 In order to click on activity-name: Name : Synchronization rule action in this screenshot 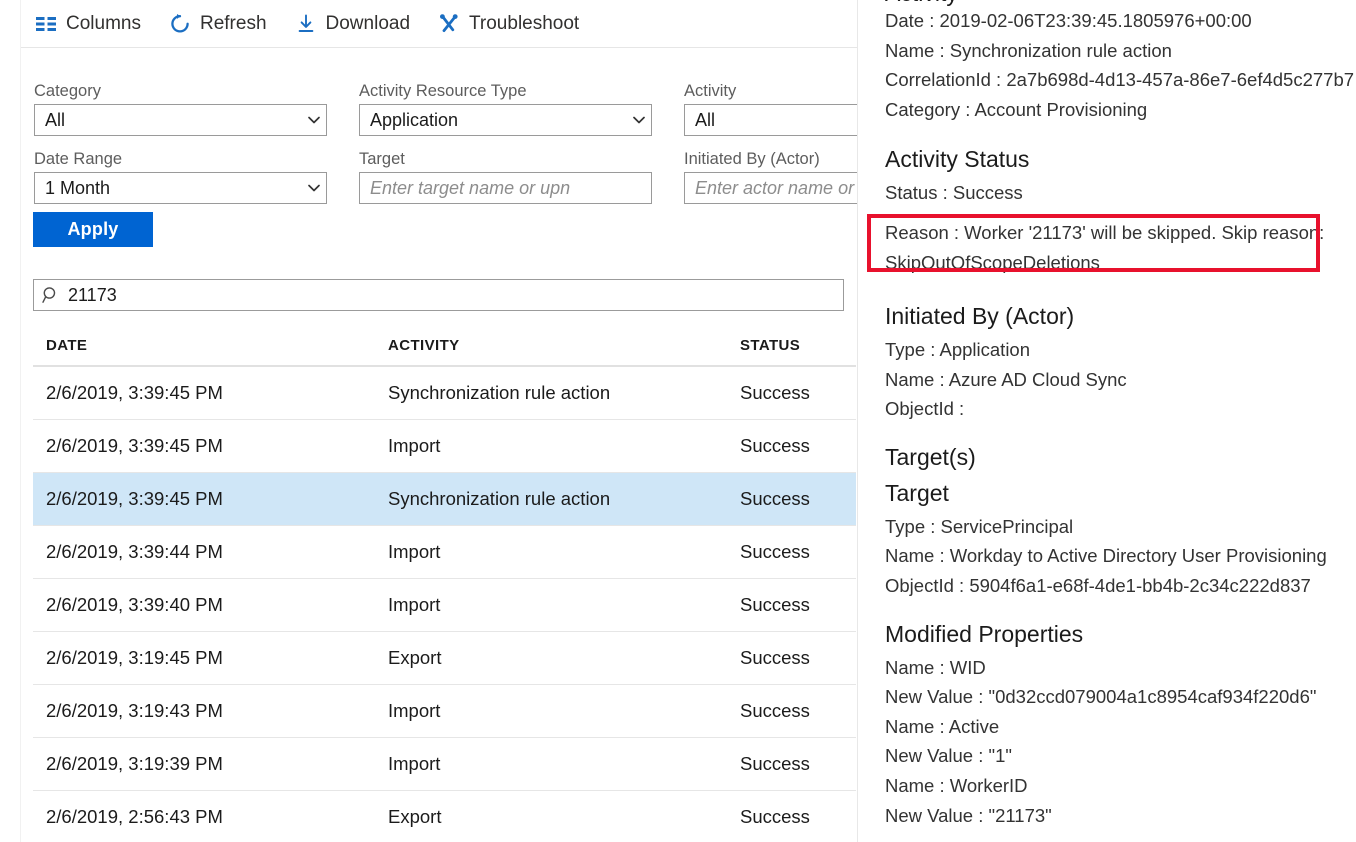, I will do `click(1028, 50)`.